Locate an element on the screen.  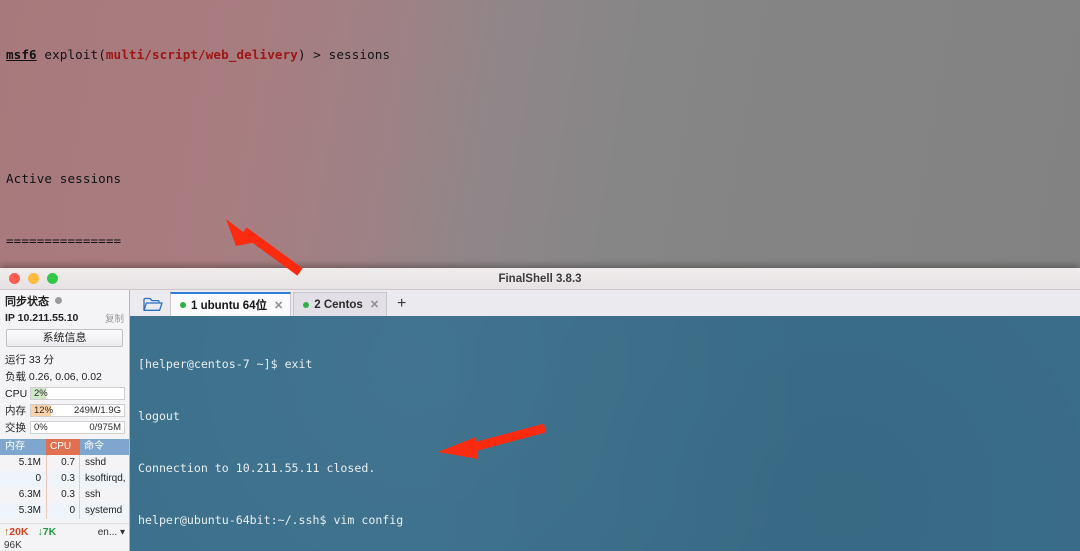
process-command: sshd is located at coordinates (96, 462).